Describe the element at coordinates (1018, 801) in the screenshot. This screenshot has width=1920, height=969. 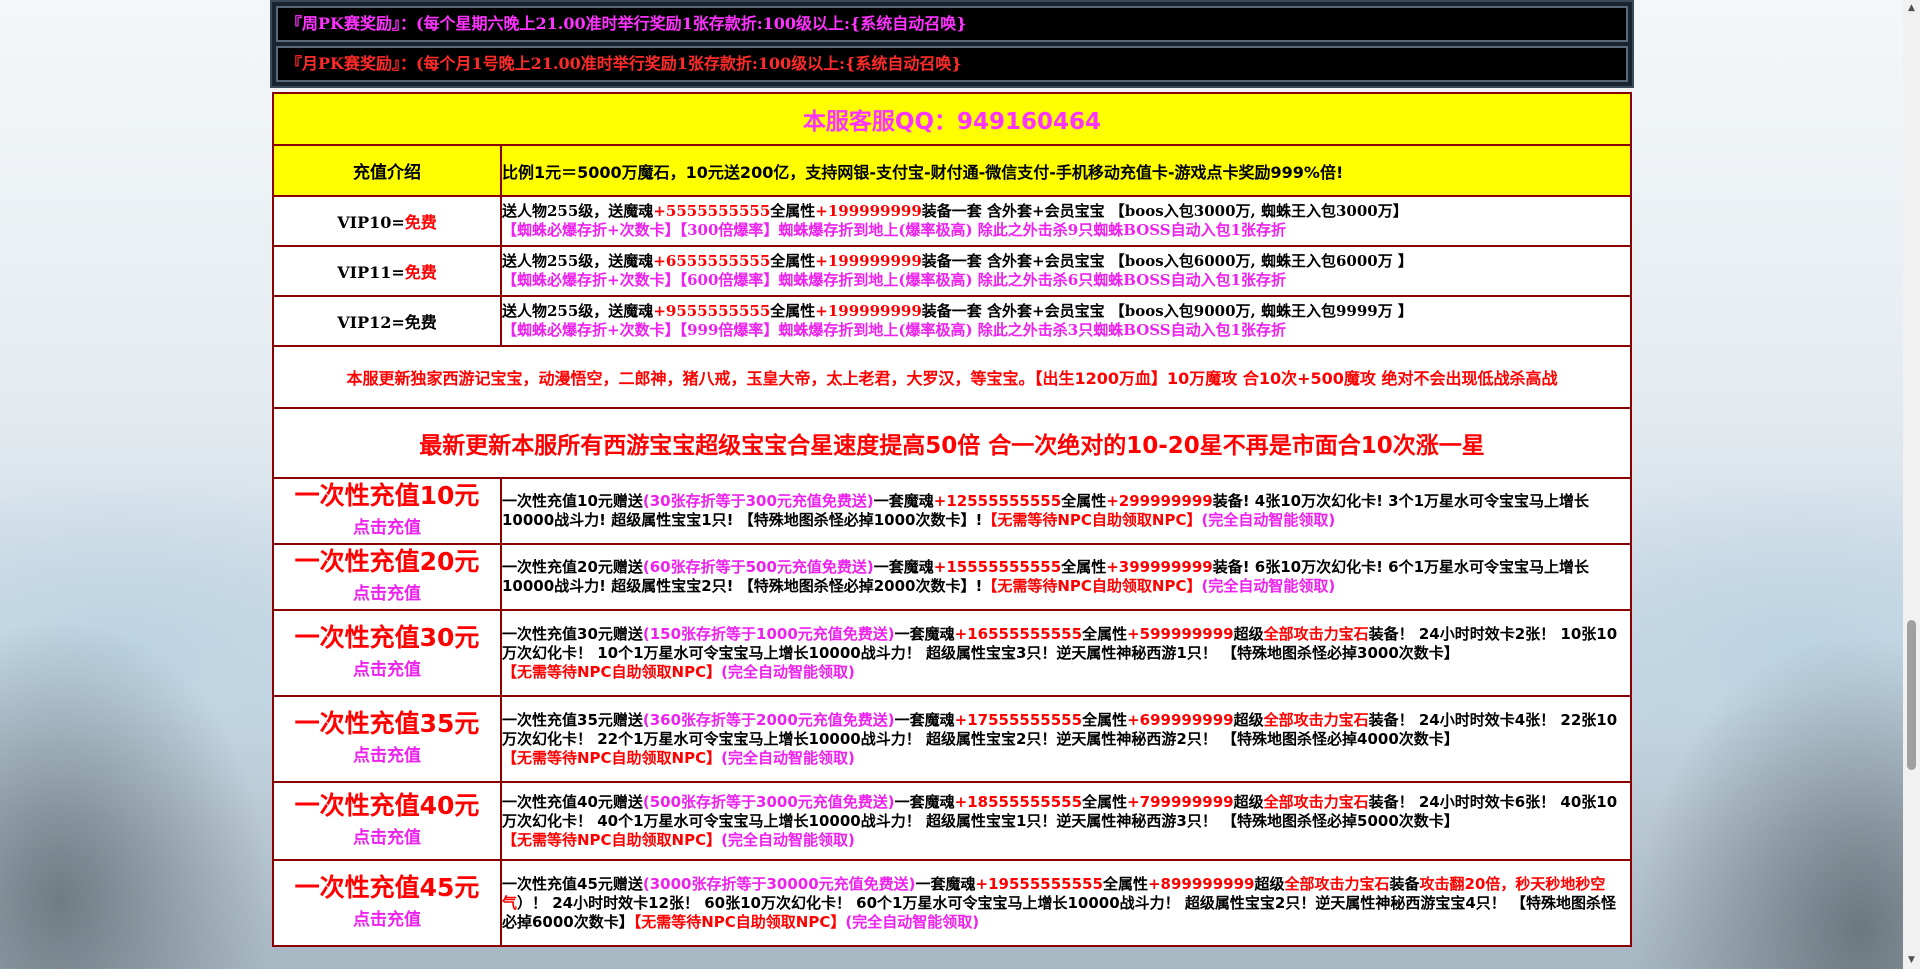
I see `charge-soul-value: +18555555555` at that location.